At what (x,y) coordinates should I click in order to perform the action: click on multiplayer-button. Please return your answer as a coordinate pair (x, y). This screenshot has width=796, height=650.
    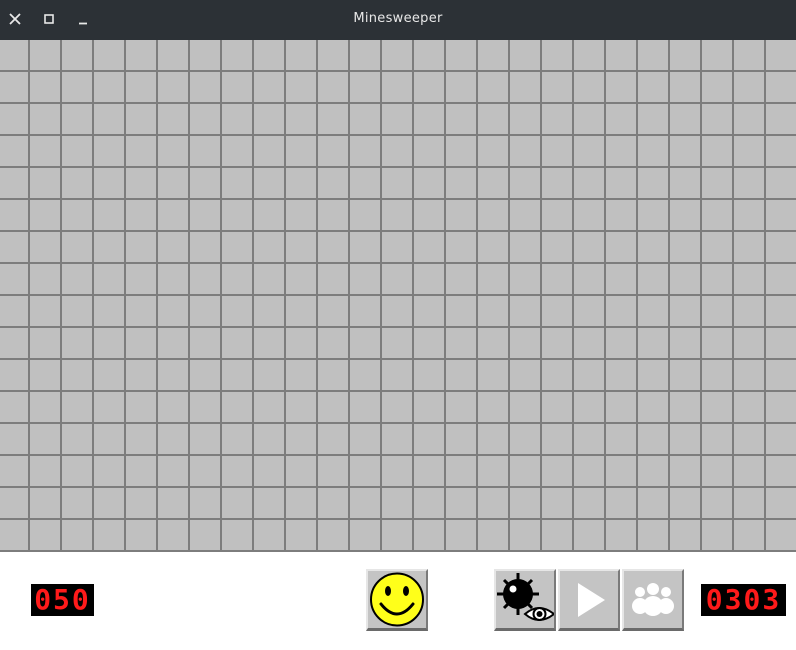
    Looking at the image, I should click on (653, 600).